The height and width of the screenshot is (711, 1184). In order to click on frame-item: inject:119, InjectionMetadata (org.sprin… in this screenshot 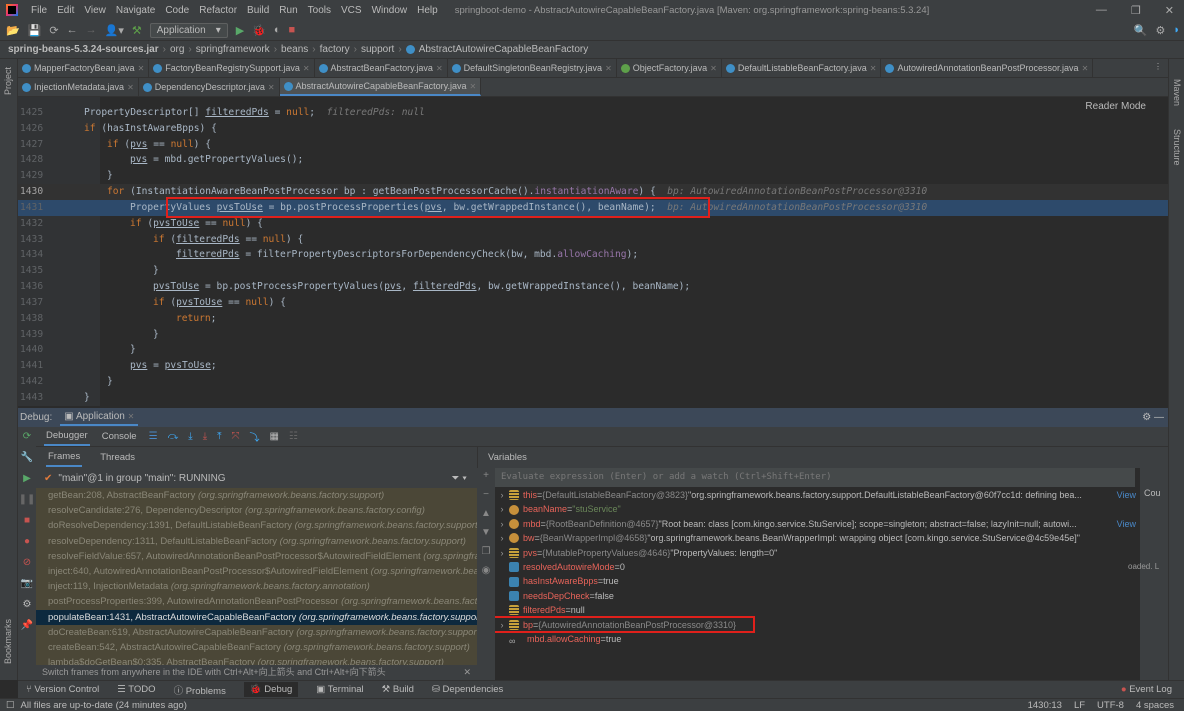, I will do `click(256, 586)`.